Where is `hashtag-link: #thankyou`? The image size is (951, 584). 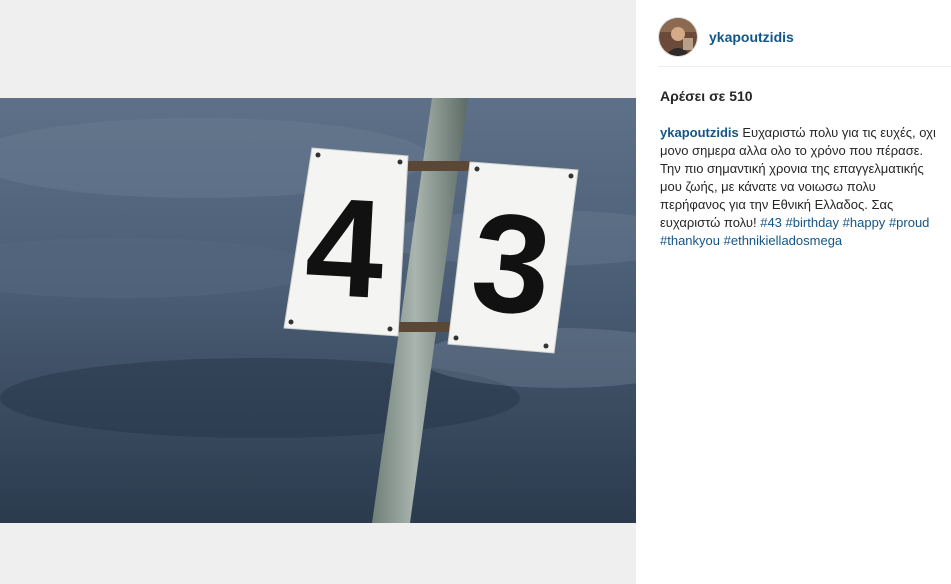 hashtag-link: #thankyou is located at coordinates (690, 240).